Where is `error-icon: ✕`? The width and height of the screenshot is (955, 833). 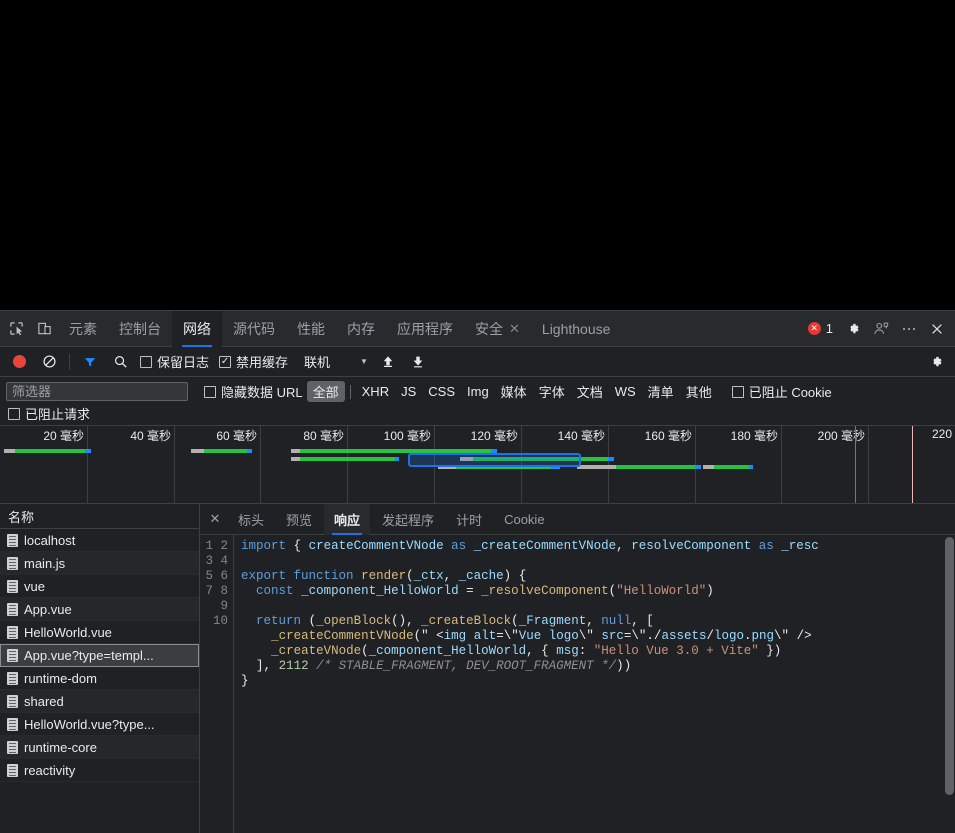
error-icon: ✕ is located at coordinates (814, 328).